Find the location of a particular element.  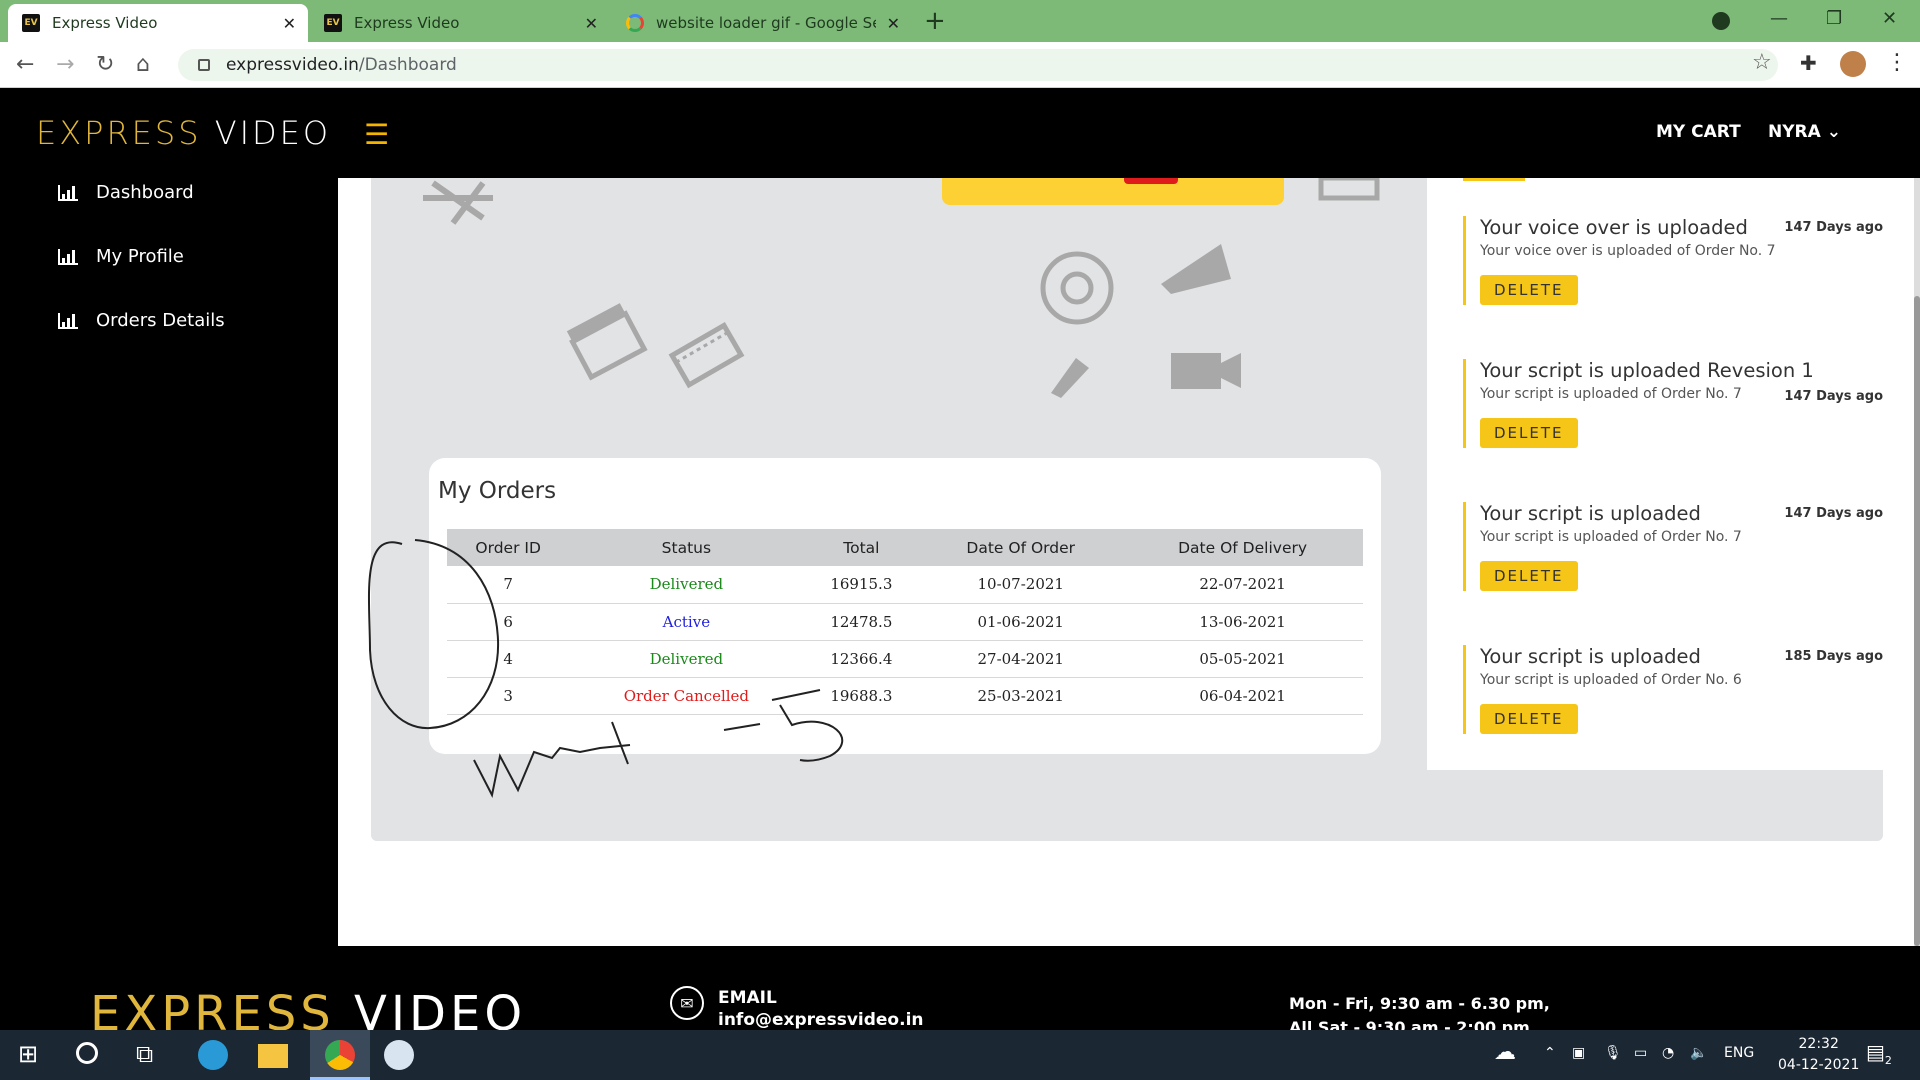

email-link: info@expressvideo.in is located at coordinates (821, 1020).